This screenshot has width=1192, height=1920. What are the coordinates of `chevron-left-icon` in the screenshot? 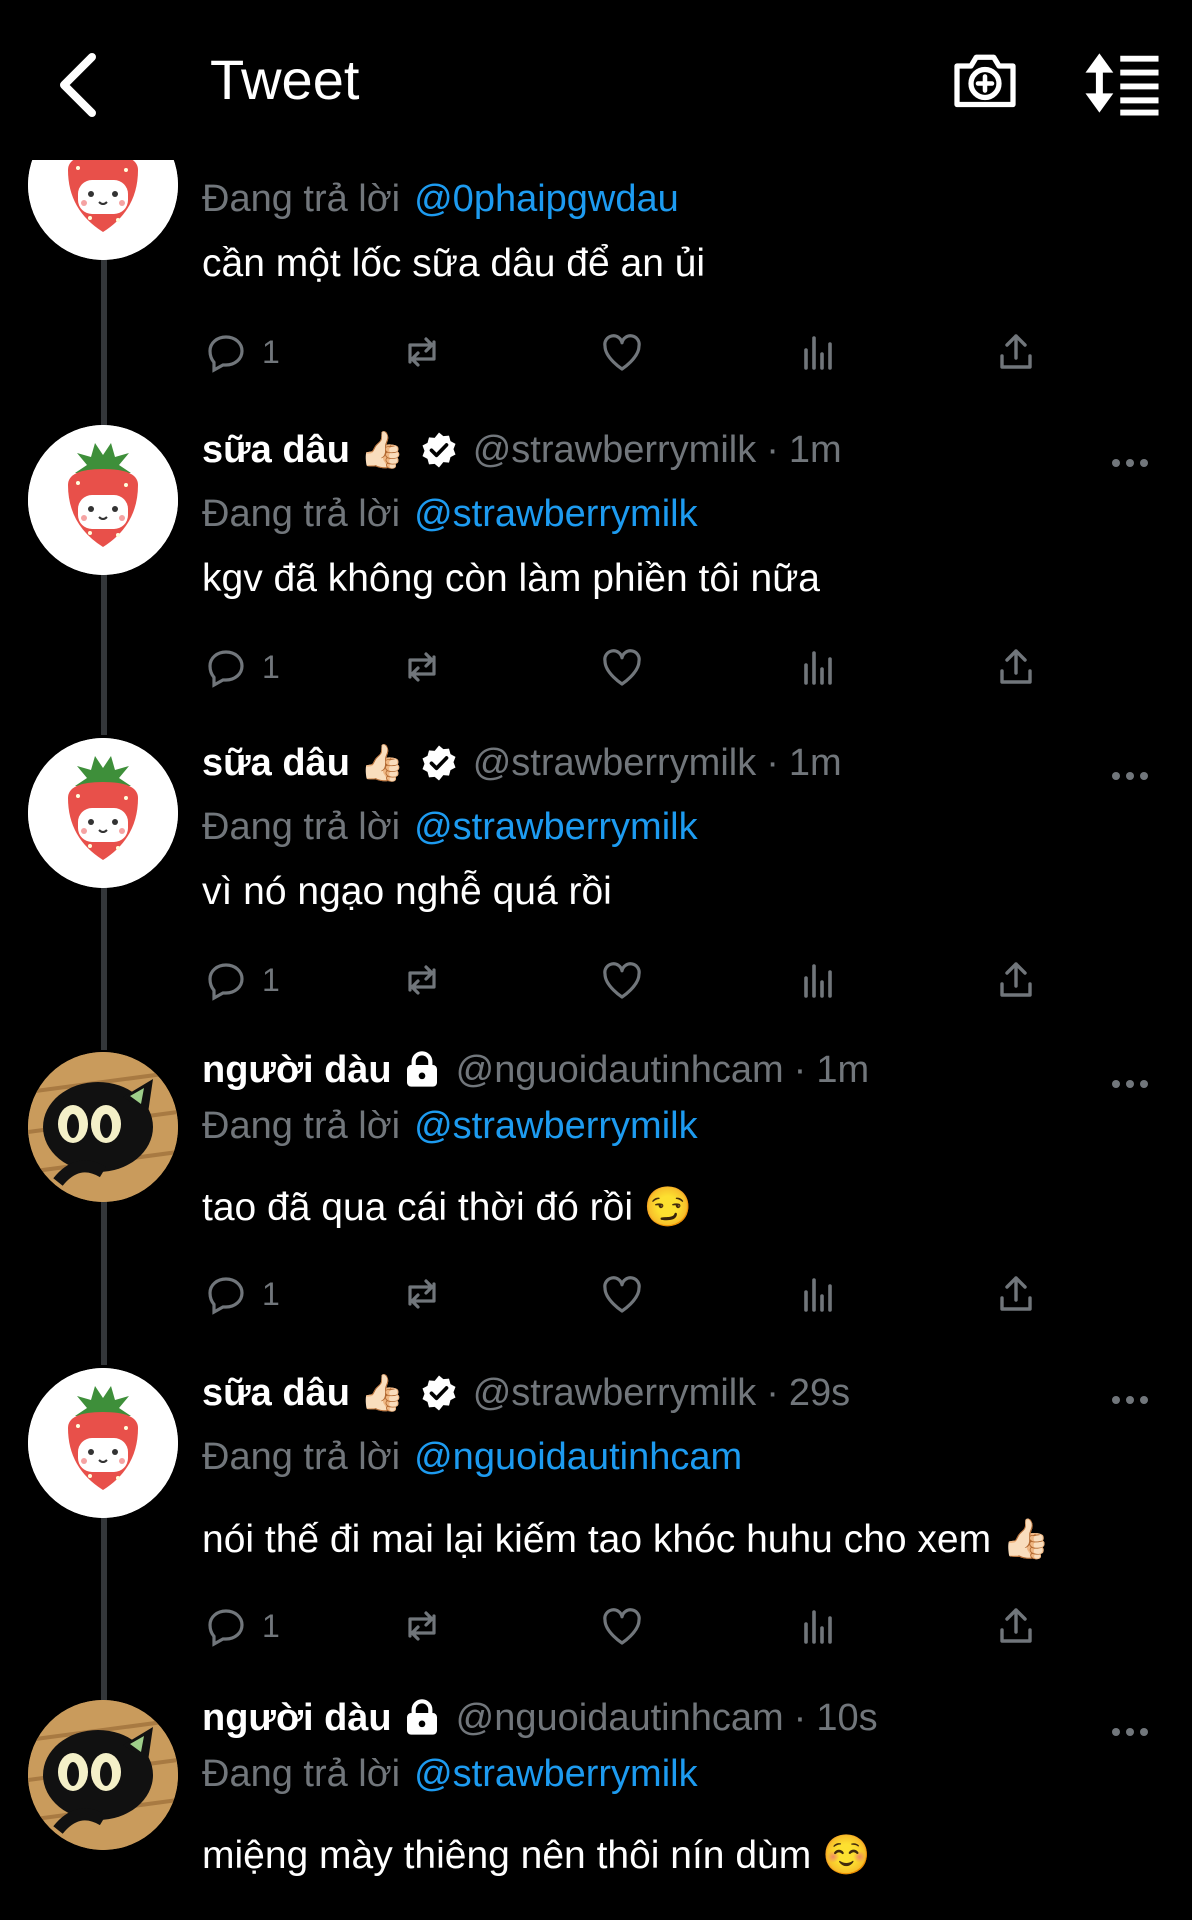 It's located at (80, 85).